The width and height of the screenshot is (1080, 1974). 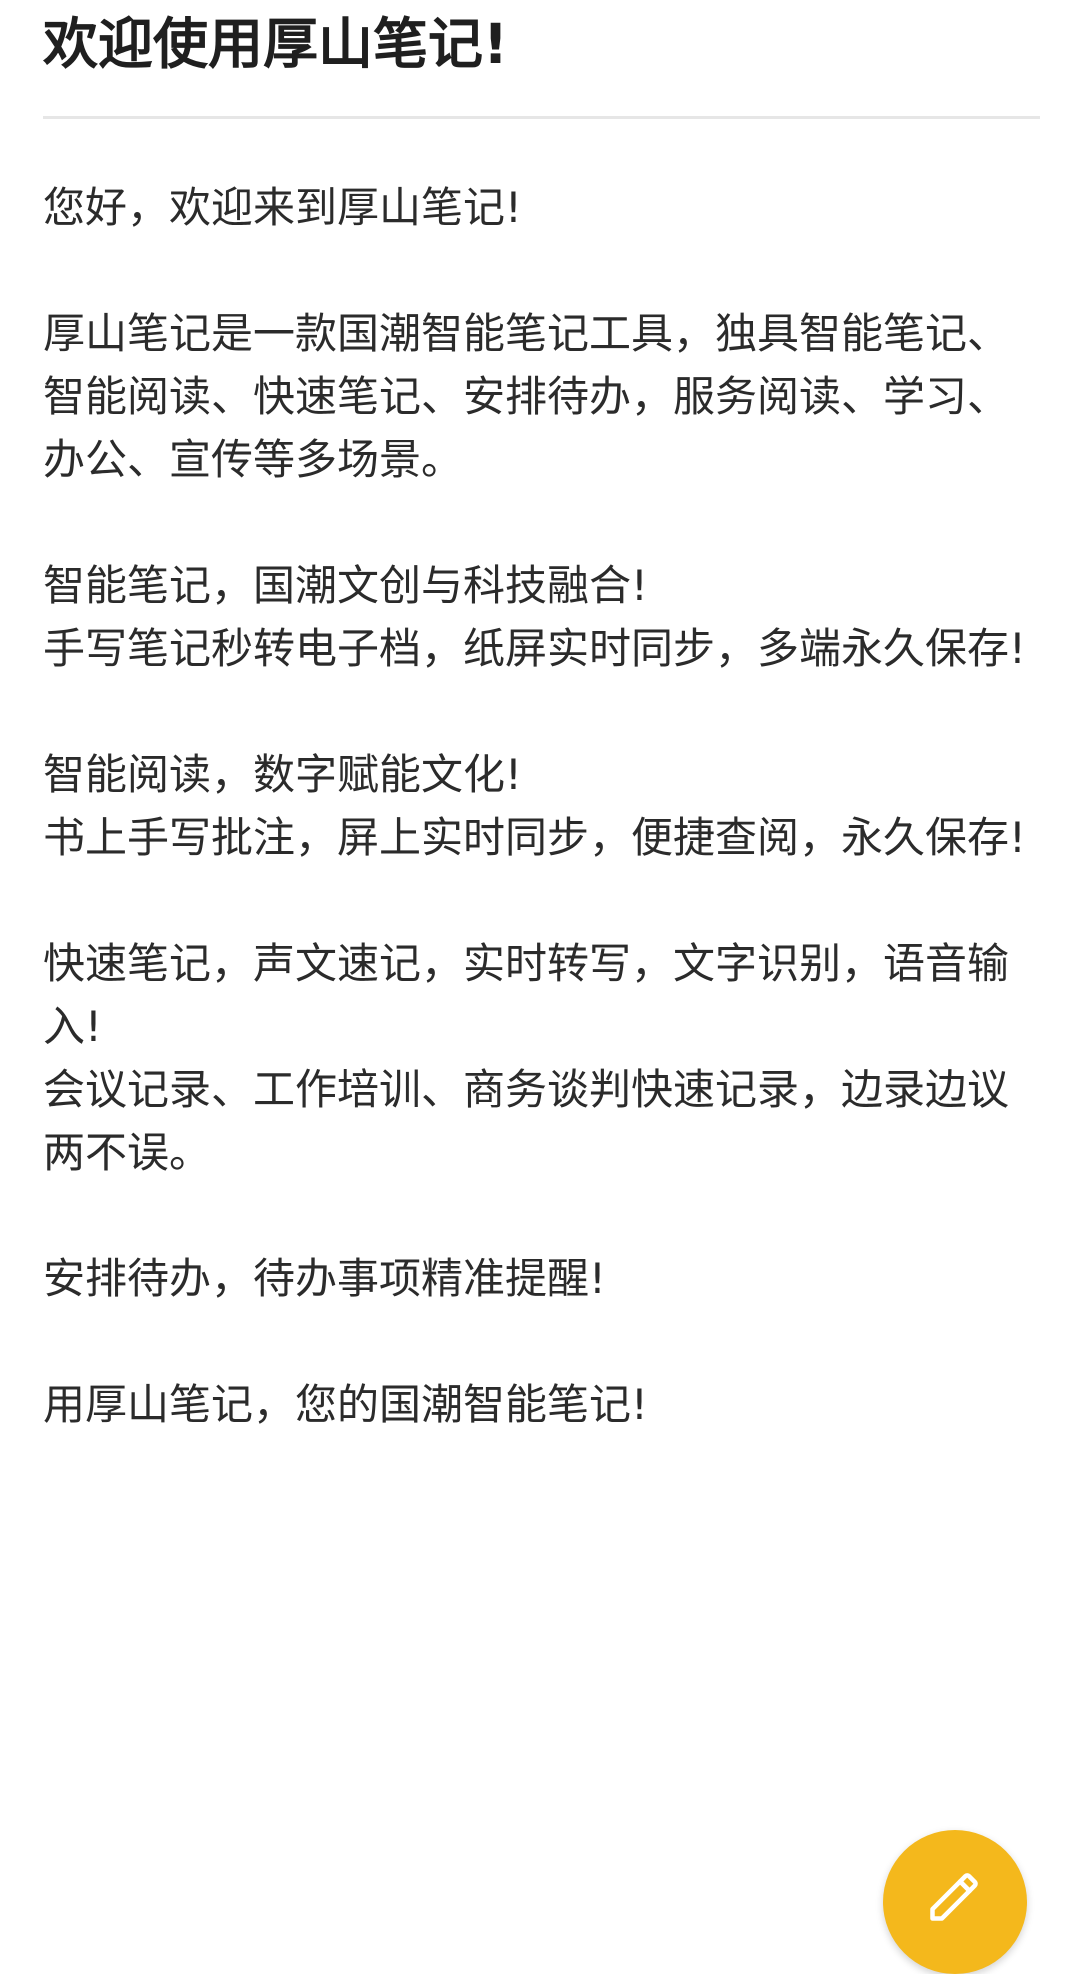 I want to click on closing-paragraph: 用厚山笔记，您的国潮智能笔记!, so click(x=345, y=1404).